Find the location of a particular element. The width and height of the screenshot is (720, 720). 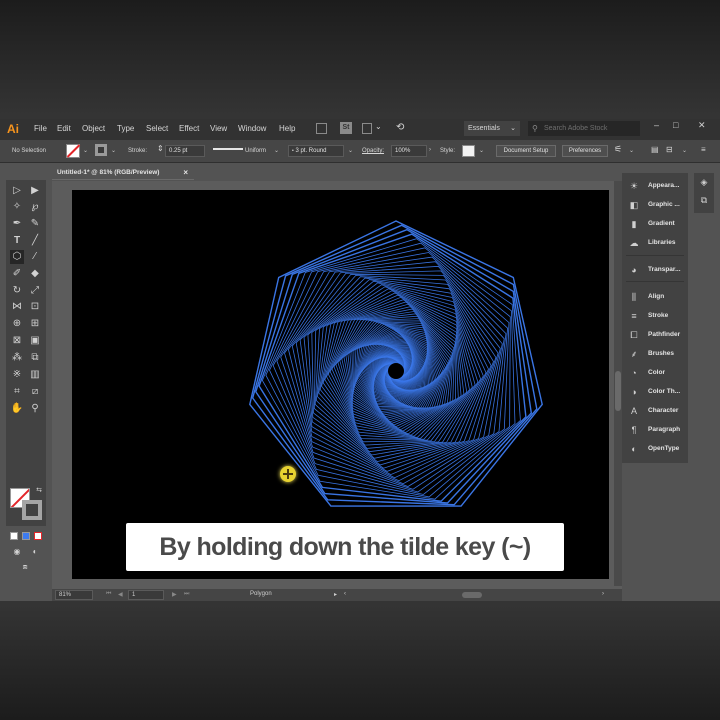

paintbrush-tool-icon: ⁄ is located at coordinates (35, 257).